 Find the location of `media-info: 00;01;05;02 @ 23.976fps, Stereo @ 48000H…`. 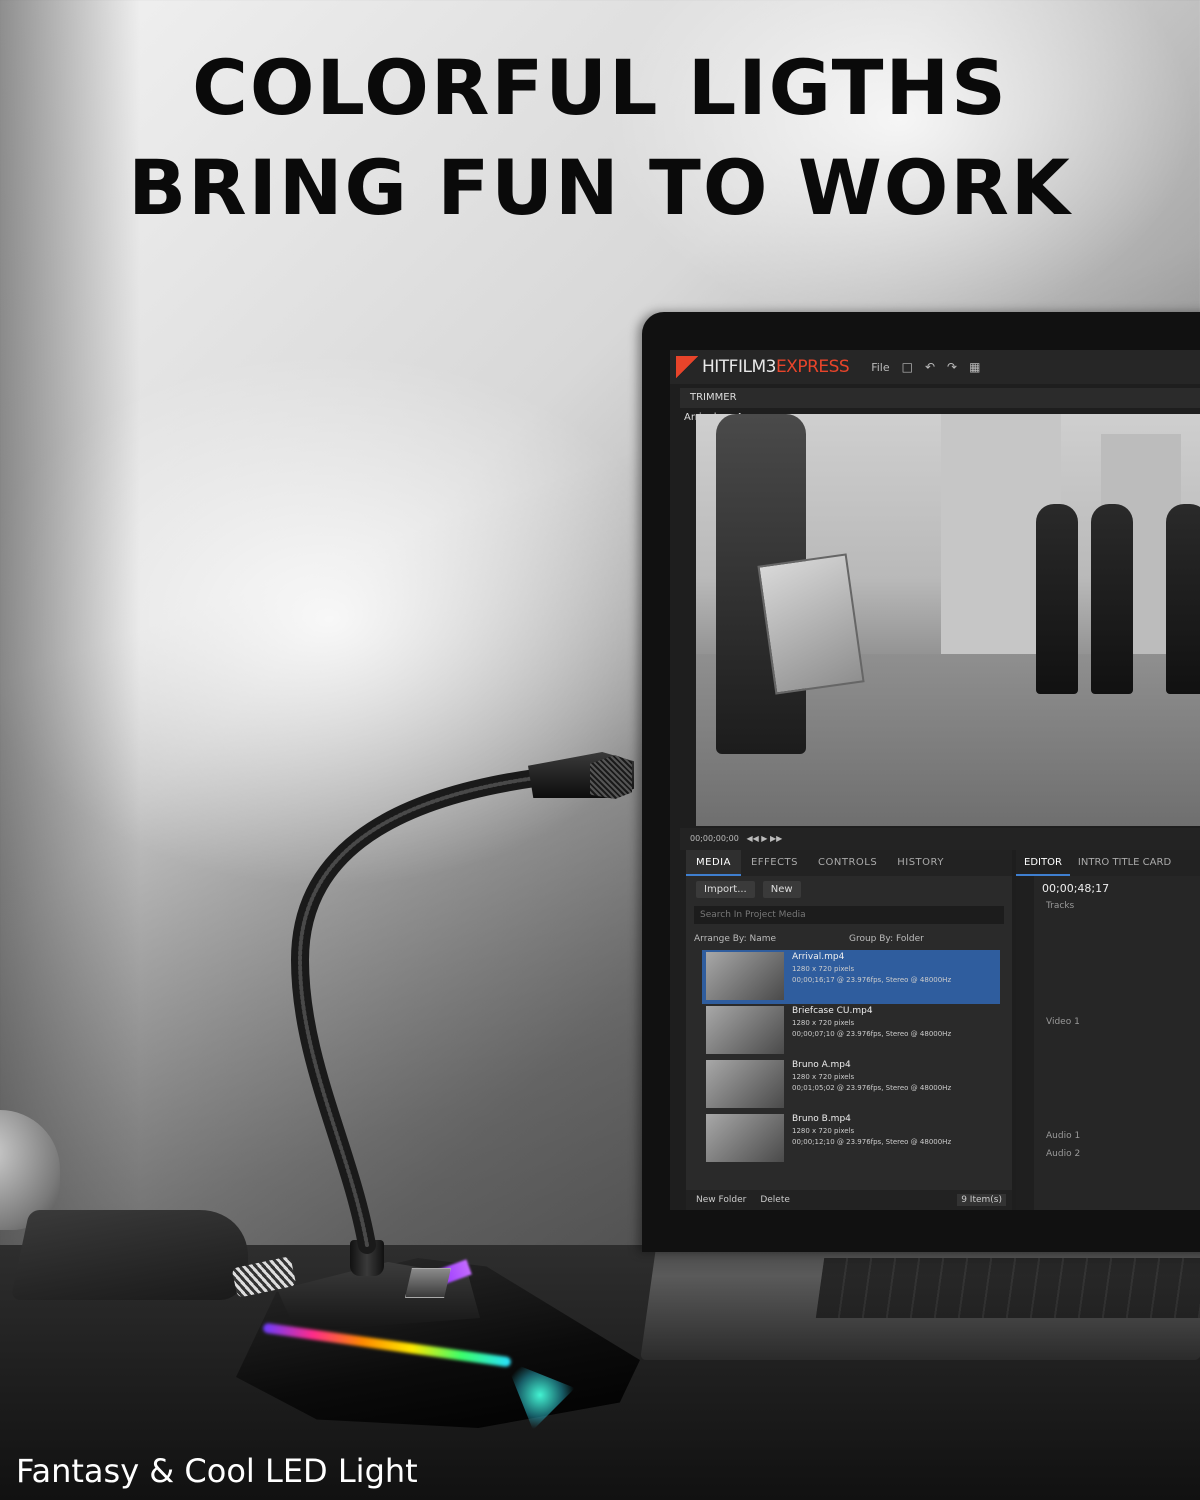

media-info: 00;01;05;02 @ 23.976fps, Stereo @ 48000H… is located at coordinates (872, 1088).